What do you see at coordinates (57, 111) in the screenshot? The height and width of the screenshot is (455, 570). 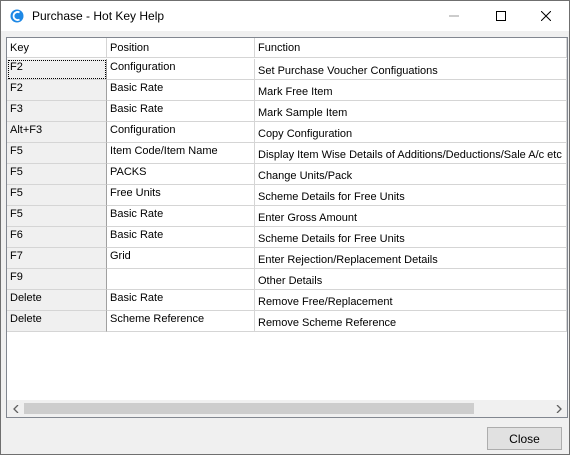 I see `key-cell: F3` at bounding box center [57, 111].